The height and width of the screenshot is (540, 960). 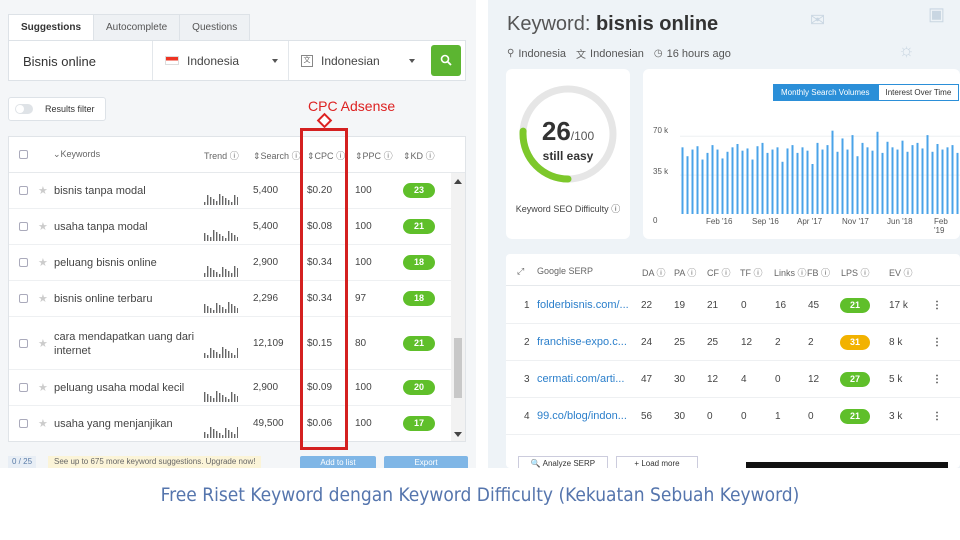 I want to click on add-to-list-button: Add to list, so click(x=338, y=462).